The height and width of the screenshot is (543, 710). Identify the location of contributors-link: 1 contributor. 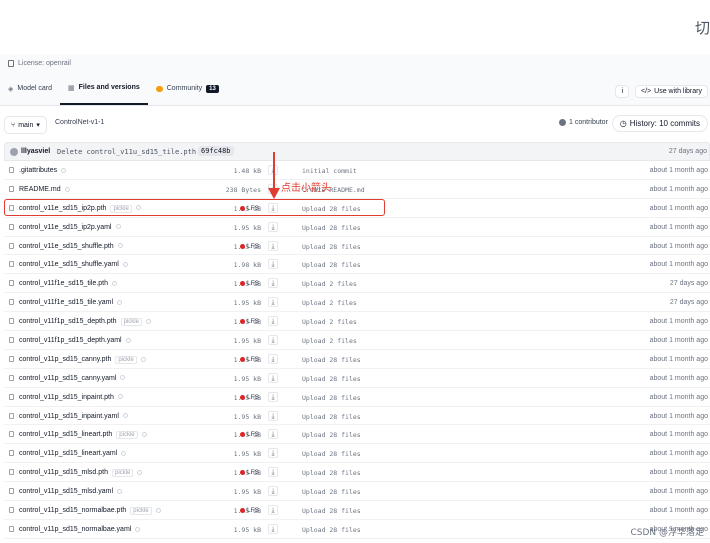
(583, 122).